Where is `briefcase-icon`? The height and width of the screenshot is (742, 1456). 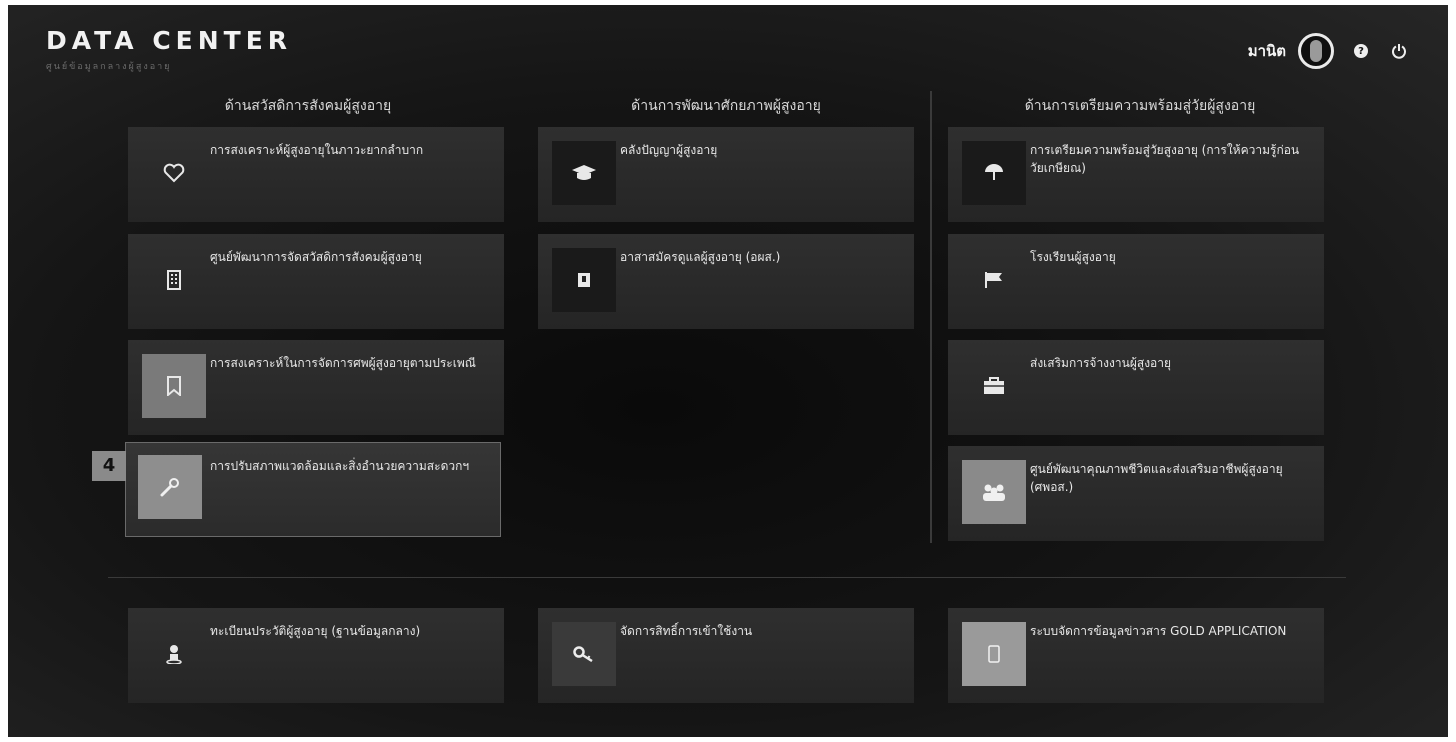
briefcase-icon is located at coordinates (994, 386).